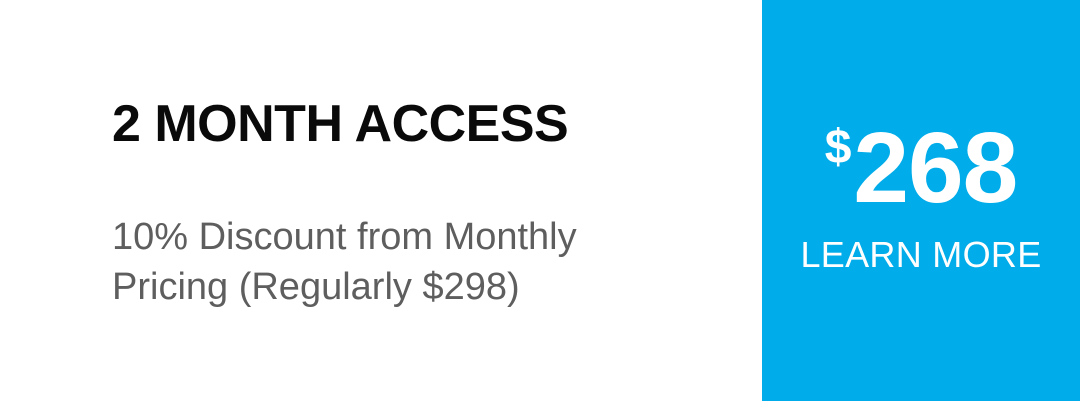  Describe the element at coordinates (921, 254) in the screenshot. I see `learn-more-label: LEARN MORE` at that location.